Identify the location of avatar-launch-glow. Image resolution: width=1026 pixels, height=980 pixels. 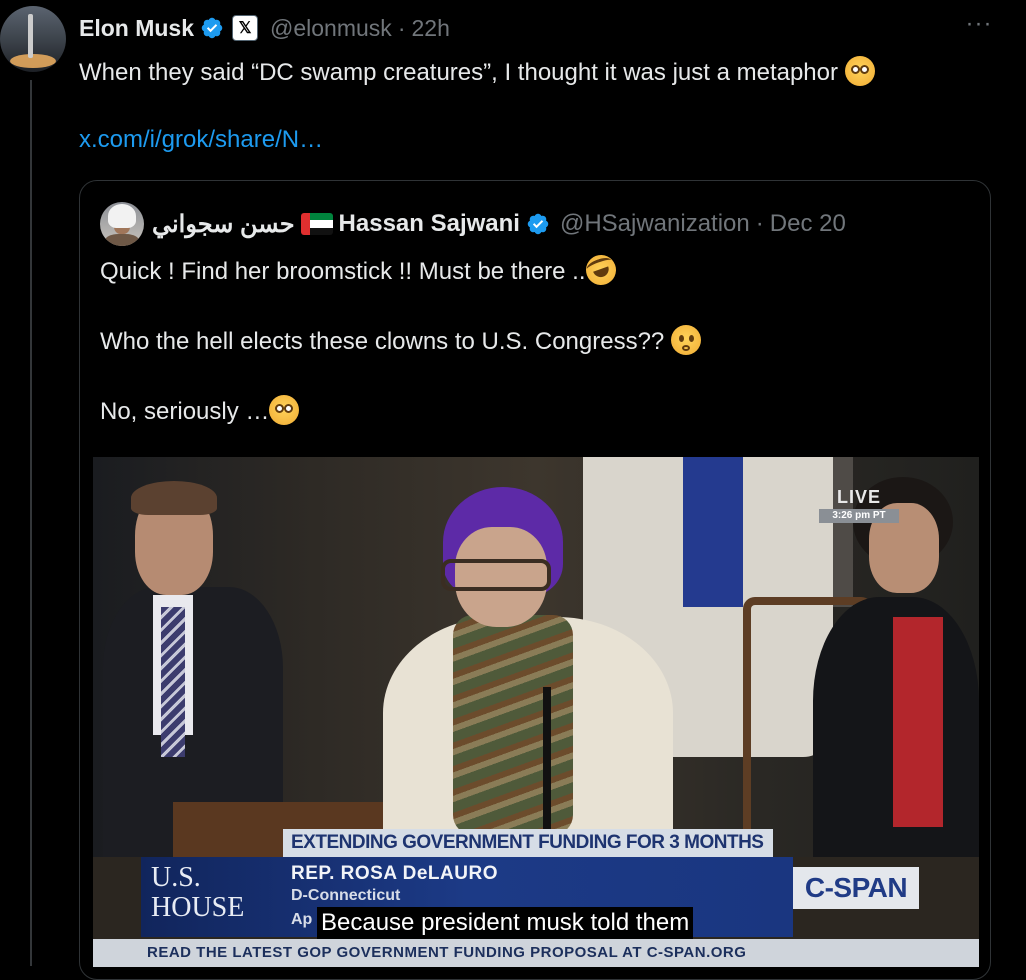
(33, 61).